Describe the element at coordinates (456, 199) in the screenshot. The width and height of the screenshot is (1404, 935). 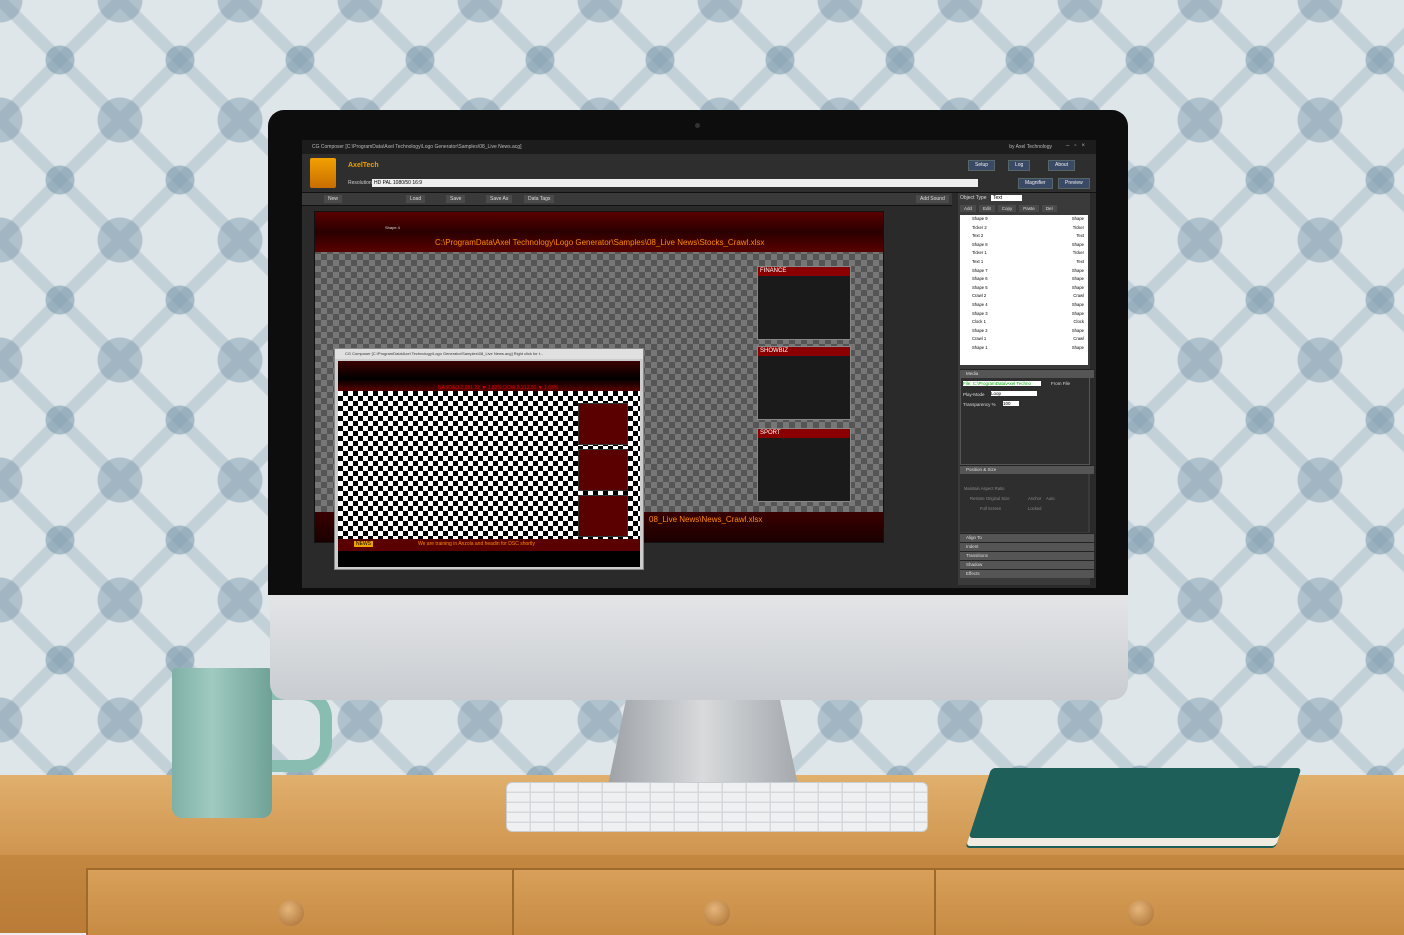
I see `save-button: Save` at that location.